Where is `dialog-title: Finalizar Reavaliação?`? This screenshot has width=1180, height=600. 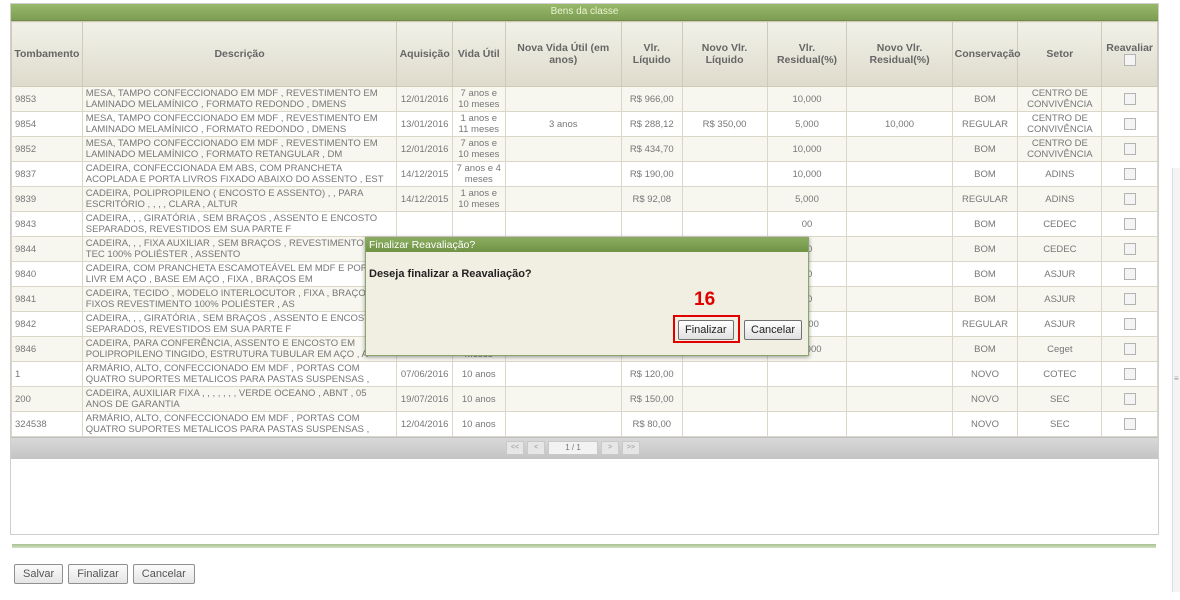 dialog-title: Finalizar Reavaliação? is located at coordinates (587, 245).